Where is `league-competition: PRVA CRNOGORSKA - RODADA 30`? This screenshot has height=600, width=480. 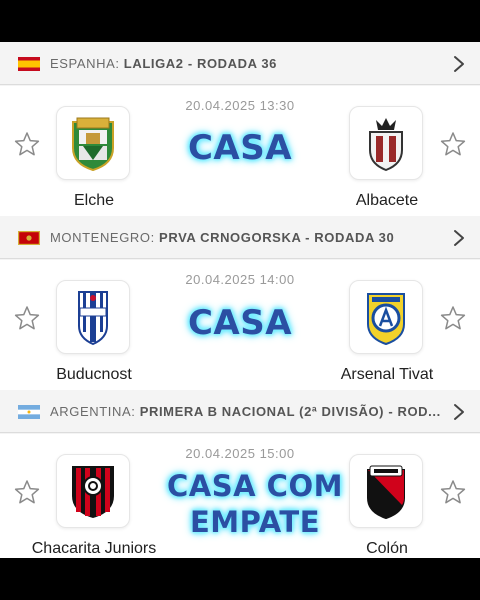 league-competition: PRVA CRNOGORSKA - RODADA 30 is located at coordinates (277, 237).